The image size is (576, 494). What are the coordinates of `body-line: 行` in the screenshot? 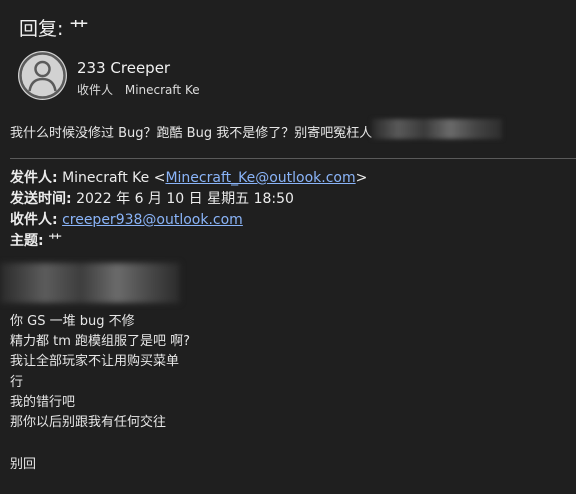 It's located at (17, 382).